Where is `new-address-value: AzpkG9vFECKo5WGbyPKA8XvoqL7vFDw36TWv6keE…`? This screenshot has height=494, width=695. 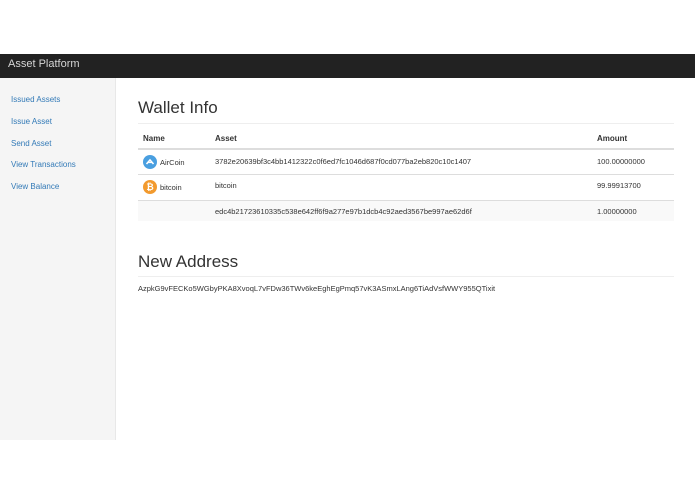
new-address-value: AzpkG9vFECKo5WGbyPKA8XvoqL7vFDw36TWv6keE… is located at coordinates (317, 288).